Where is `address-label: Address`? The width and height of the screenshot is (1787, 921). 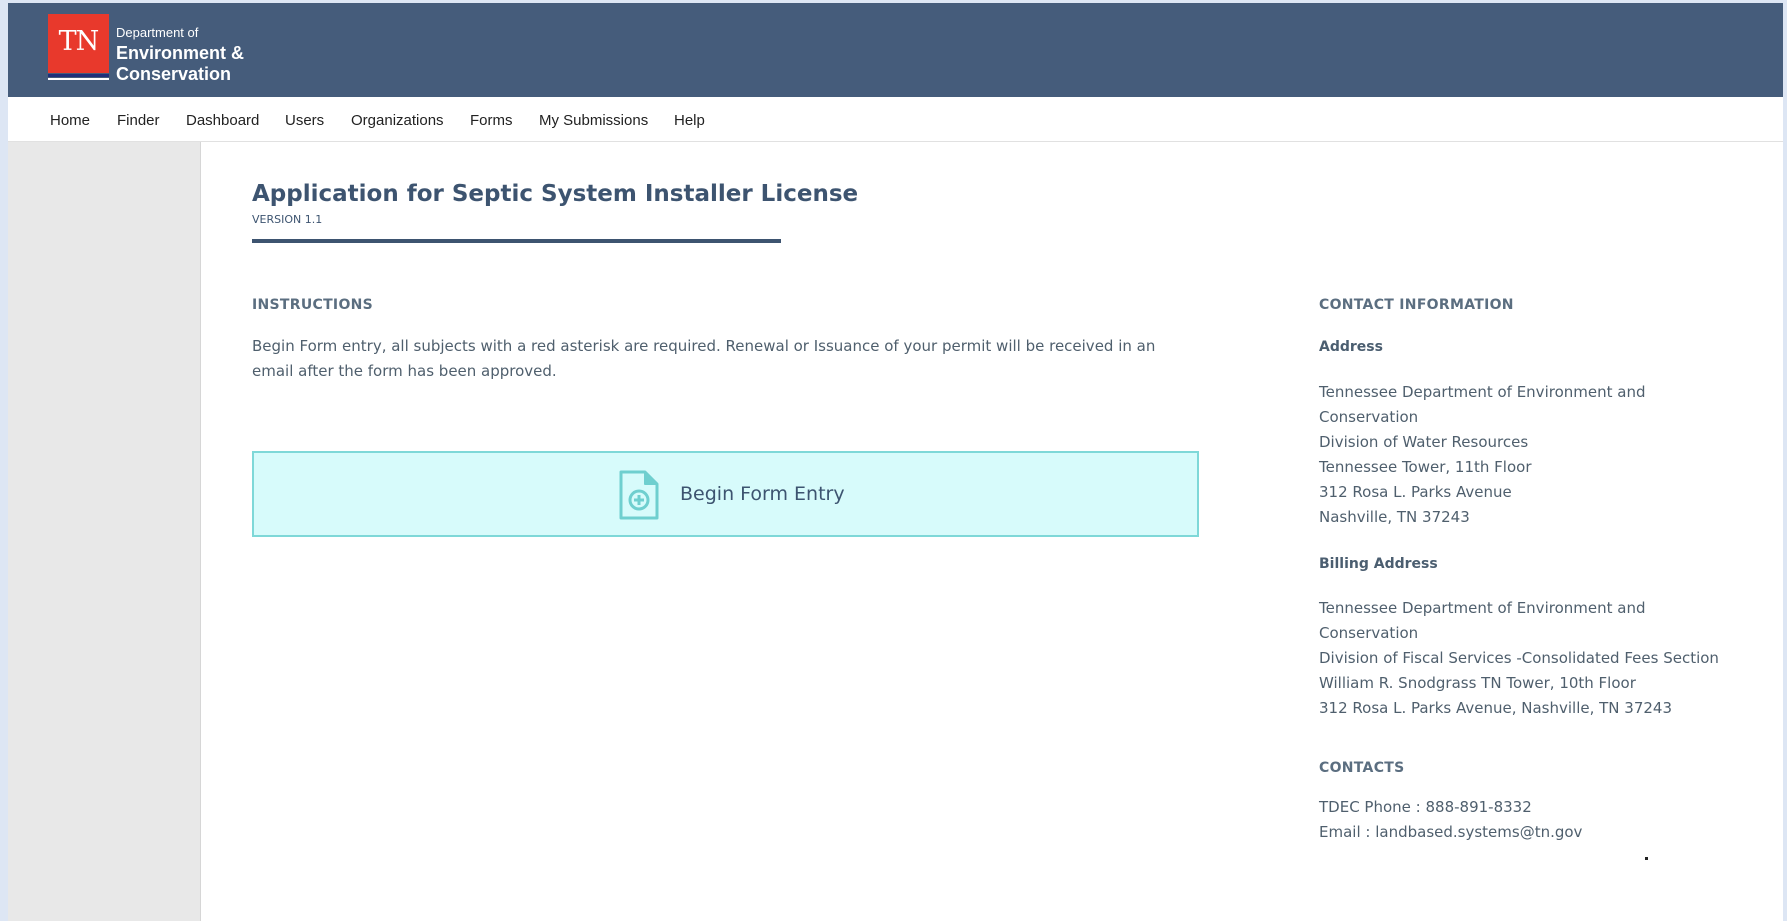 address-label: Address is located at coordinates (1351, 347).